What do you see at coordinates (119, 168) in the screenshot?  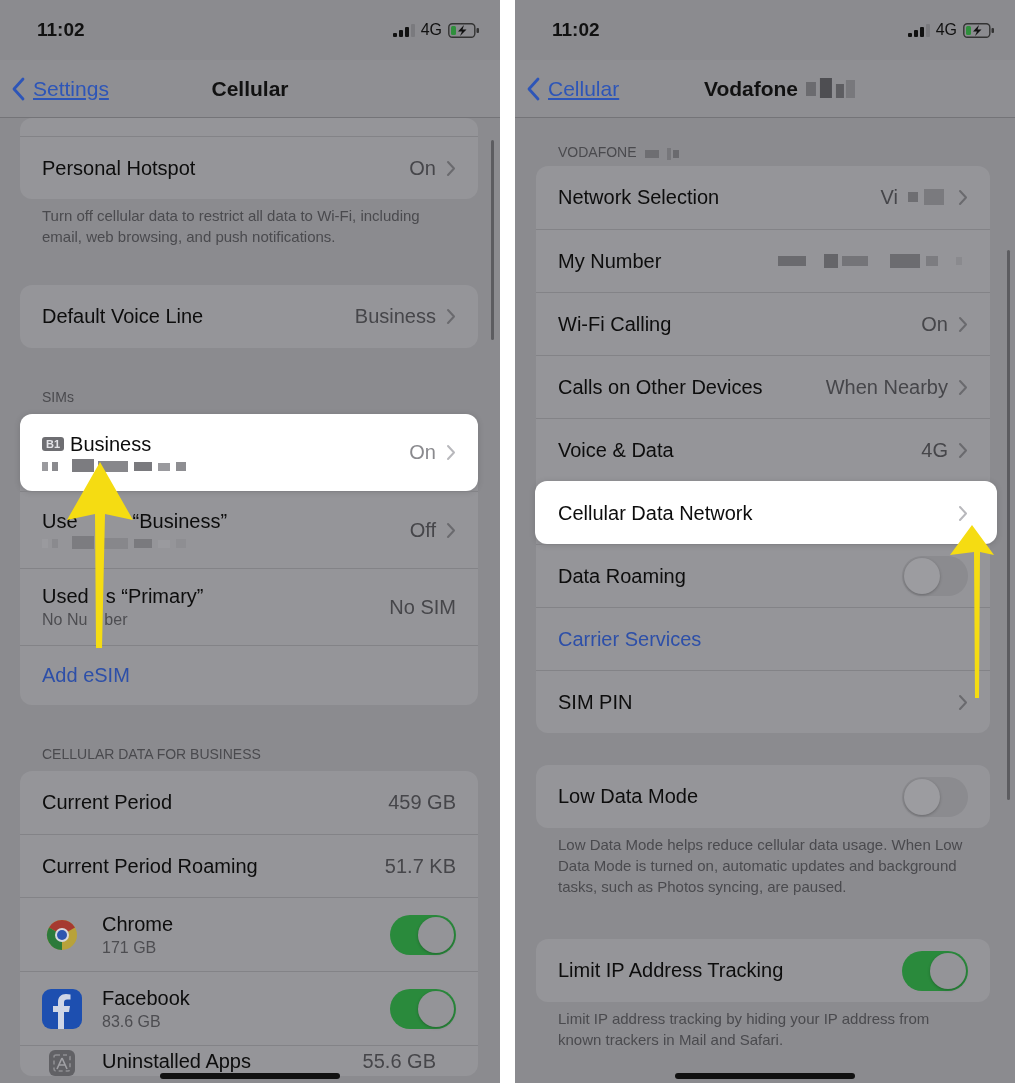 I see `row-label: Personal Hotspot` at bounding box center [119, 168].